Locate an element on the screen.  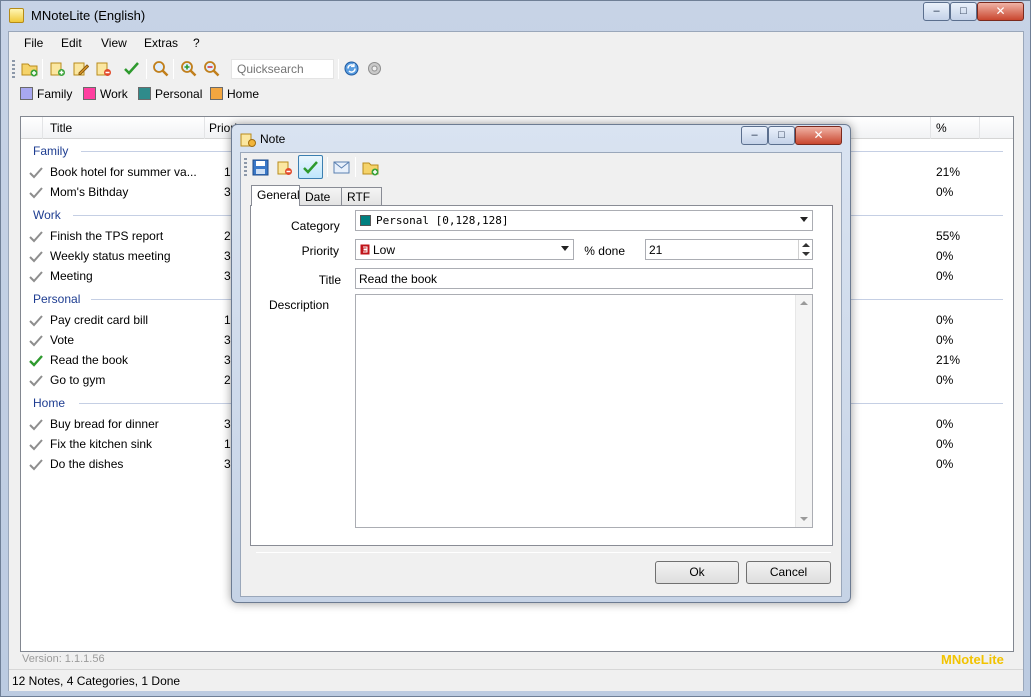
menu-help: ? is located at coordinates (196, 43).